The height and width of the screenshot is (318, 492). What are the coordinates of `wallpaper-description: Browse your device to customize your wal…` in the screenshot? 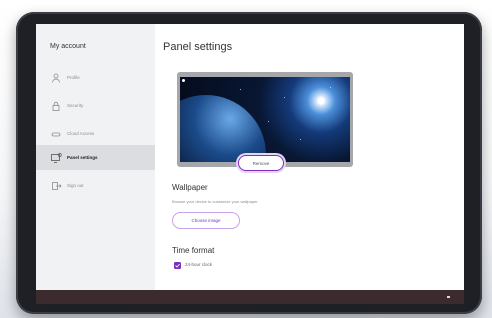 It's located at (215, 201).